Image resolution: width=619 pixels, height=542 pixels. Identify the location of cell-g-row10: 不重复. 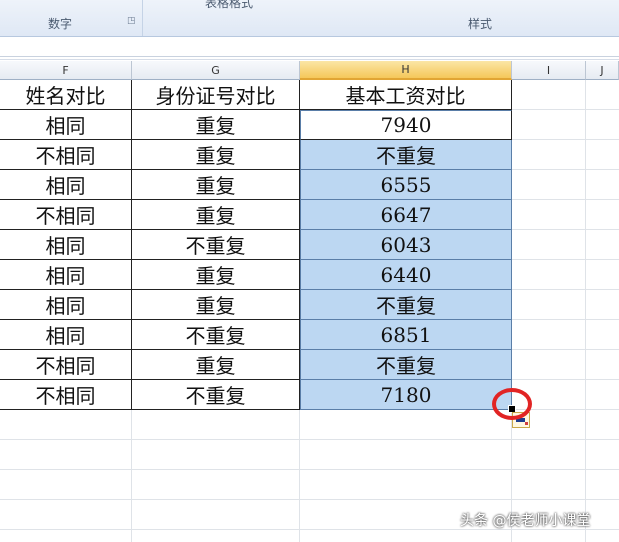
(216, 395).